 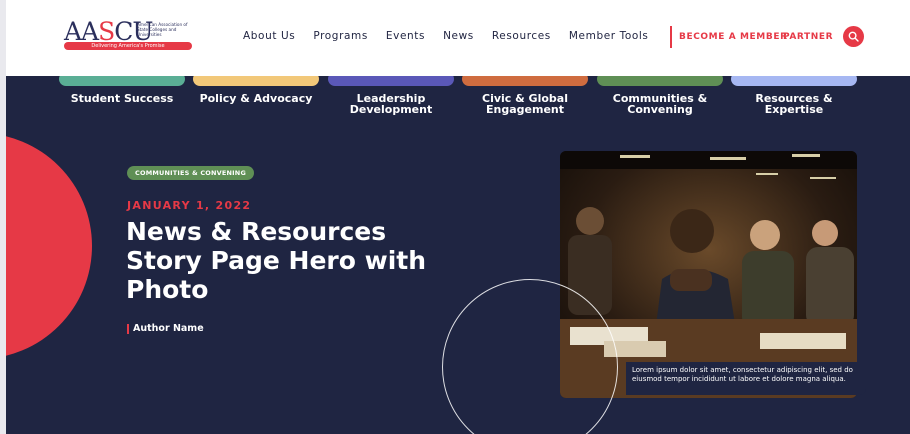 What do you see at coordinates (190, 173) in the screenshot?
I see `category-badge: COMMUNITIES & CONVENING` at bounding box center [190, 173].